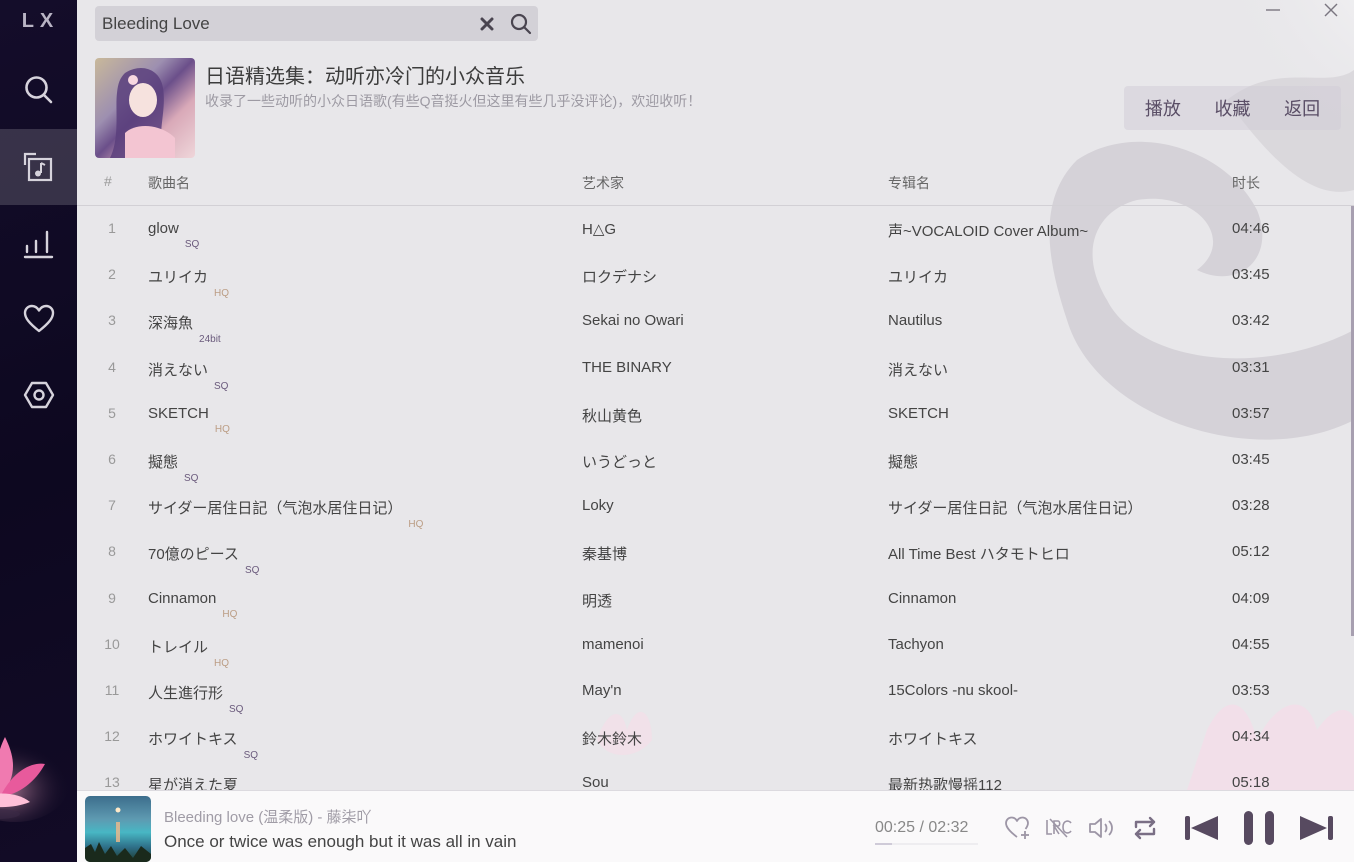  I want to click on header-name: 歌曲名, so click(169, 183).